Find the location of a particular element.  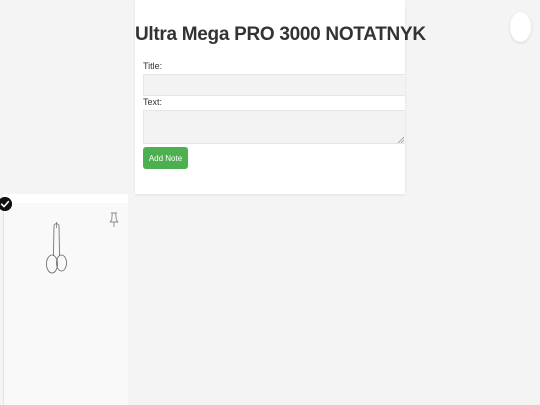

menu-toggle-button is located at coordinates (520, 27).